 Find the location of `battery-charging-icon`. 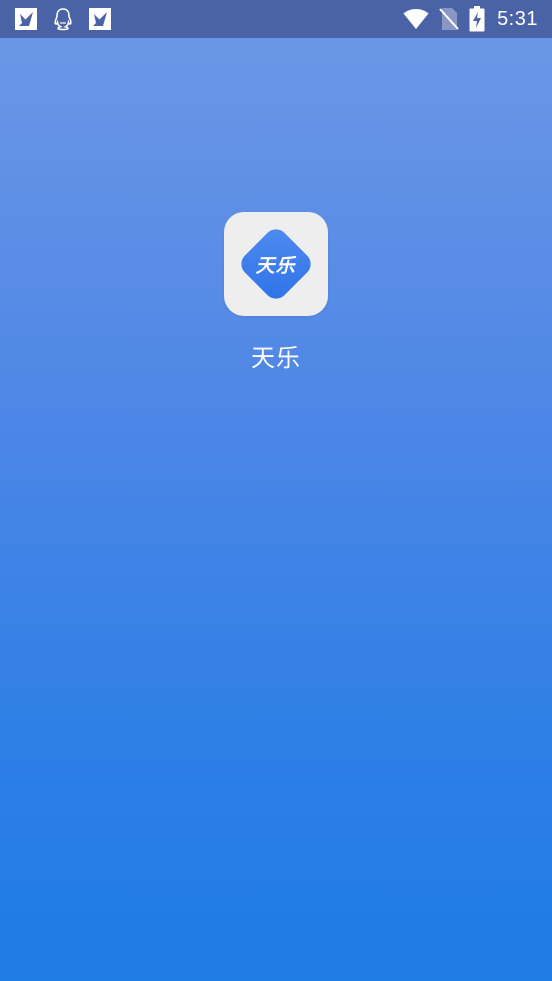

battery-charging-icon is located at coordinates (477, 19).